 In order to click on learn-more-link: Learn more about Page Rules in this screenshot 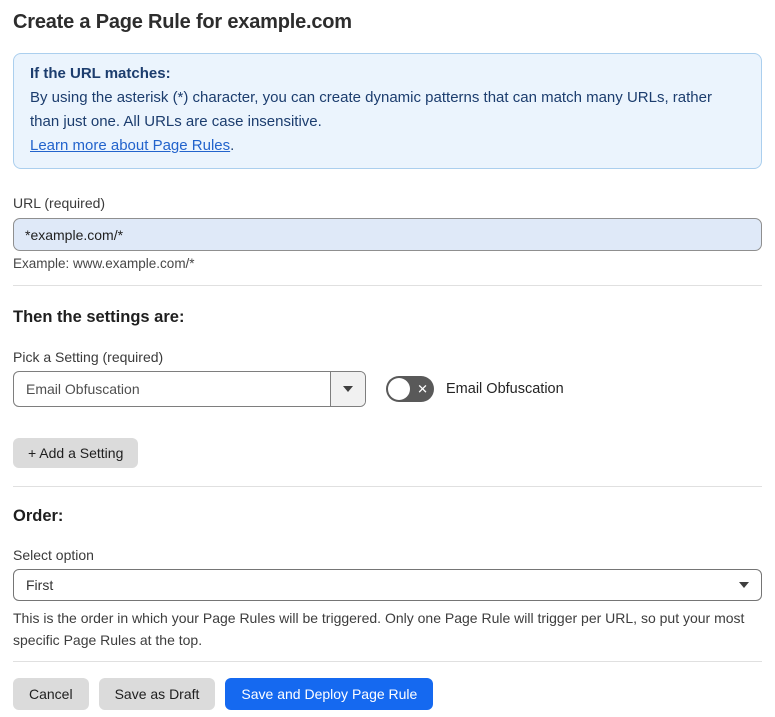, I will do `click(130, 145)`.